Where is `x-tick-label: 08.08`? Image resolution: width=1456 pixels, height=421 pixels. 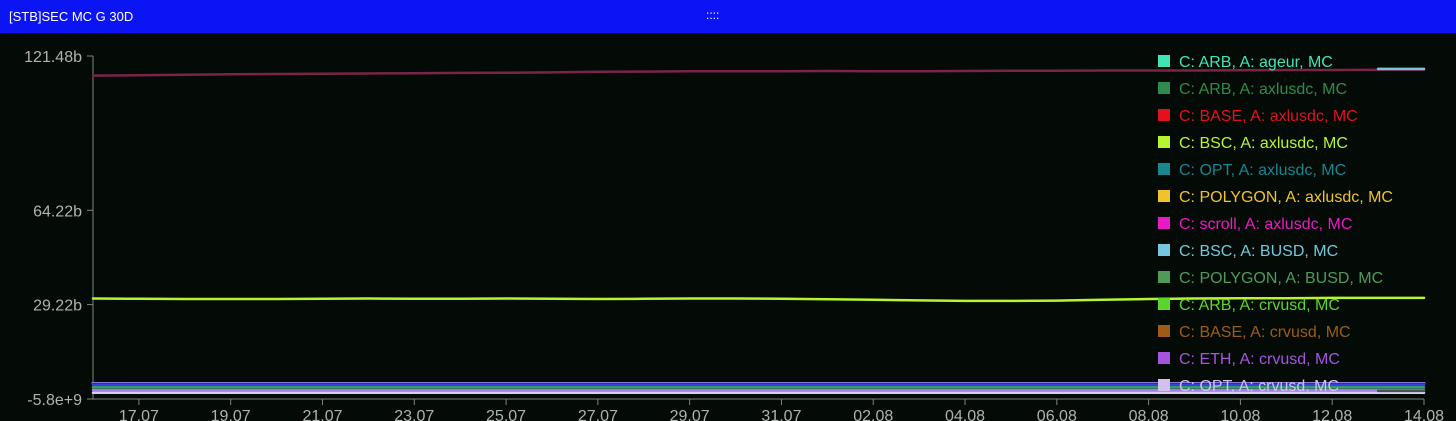 x-tick-label: 08.08 is located at coordinates (1149, 414).